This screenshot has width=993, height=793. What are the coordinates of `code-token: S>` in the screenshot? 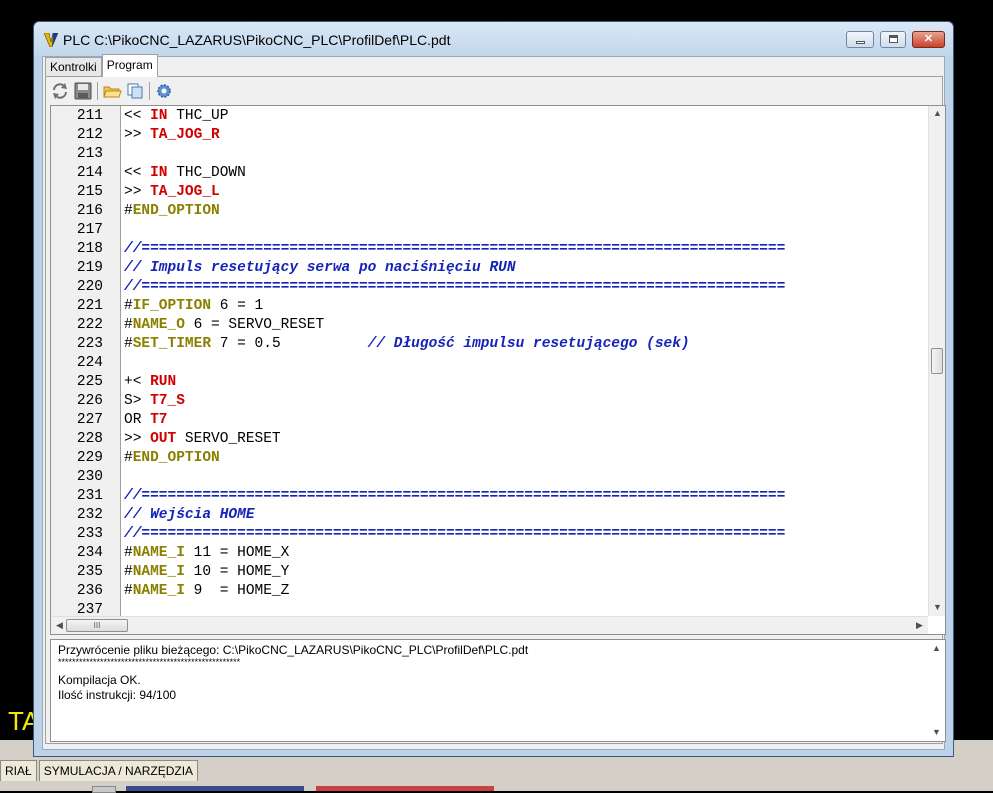 It's located at (137, 401).